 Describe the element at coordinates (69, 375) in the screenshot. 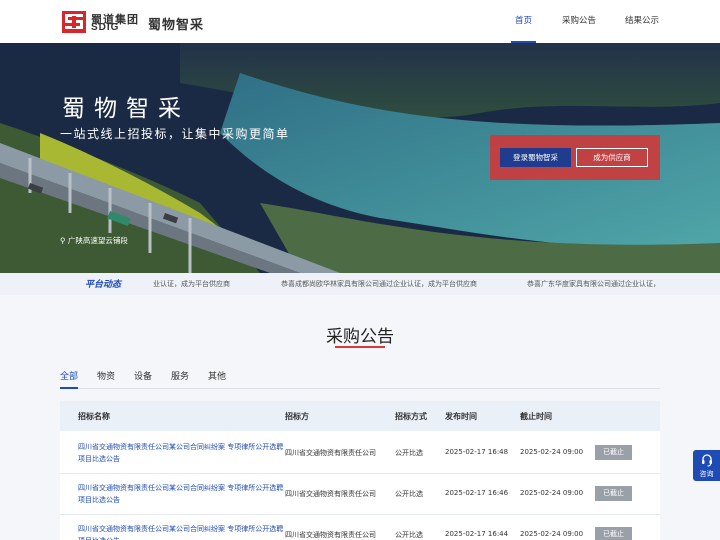

I see `tab-all: 全部` at that location.